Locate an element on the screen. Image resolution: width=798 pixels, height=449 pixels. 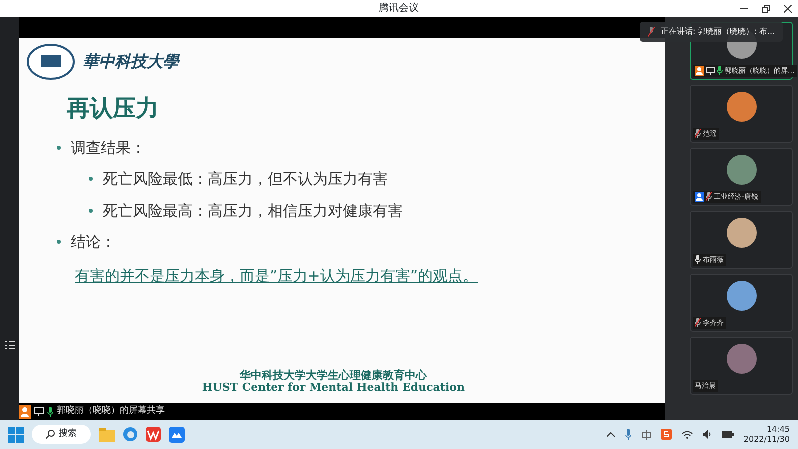
clock-date: 2022/11/30 is located at coordinates (767, 439).